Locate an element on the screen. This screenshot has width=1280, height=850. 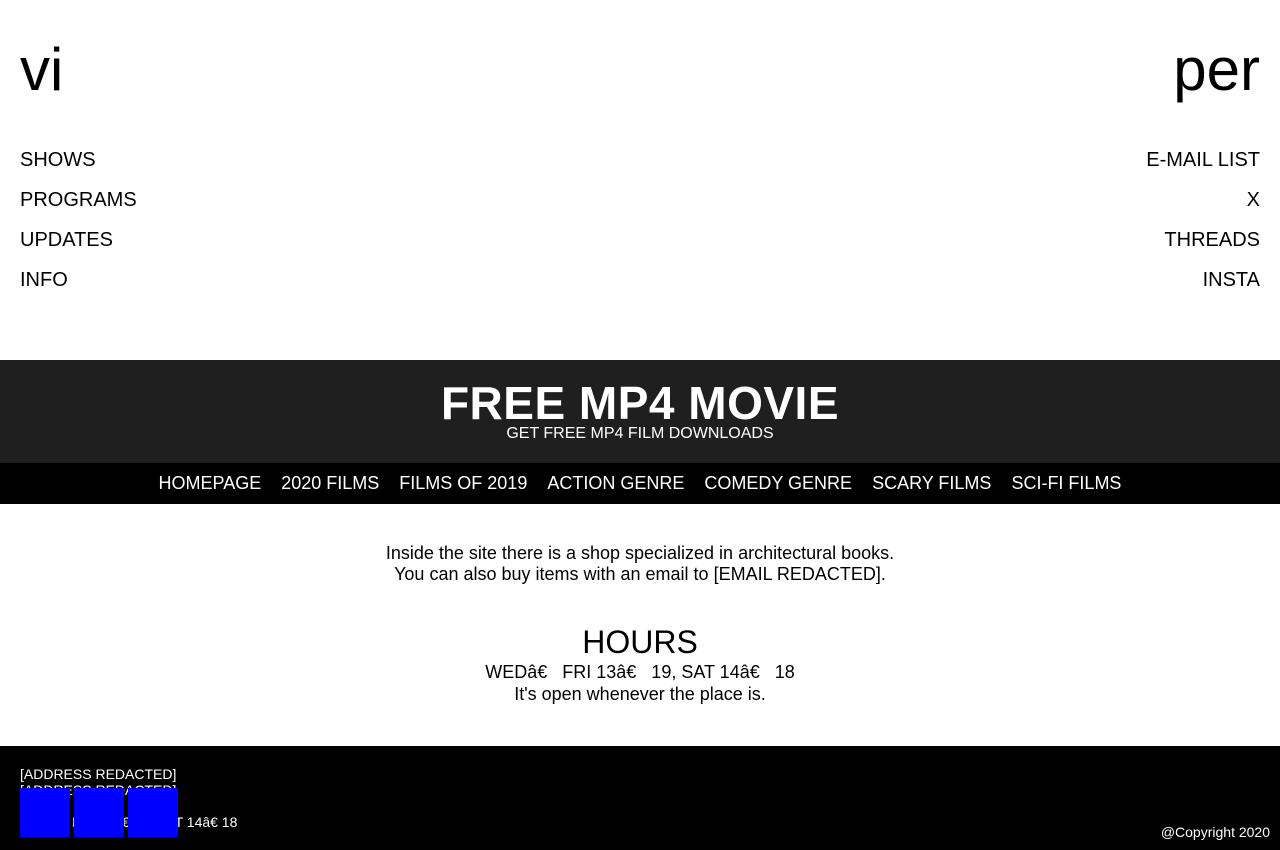
nav-item-insta: INSTA is located at coordinates (1203, 286).